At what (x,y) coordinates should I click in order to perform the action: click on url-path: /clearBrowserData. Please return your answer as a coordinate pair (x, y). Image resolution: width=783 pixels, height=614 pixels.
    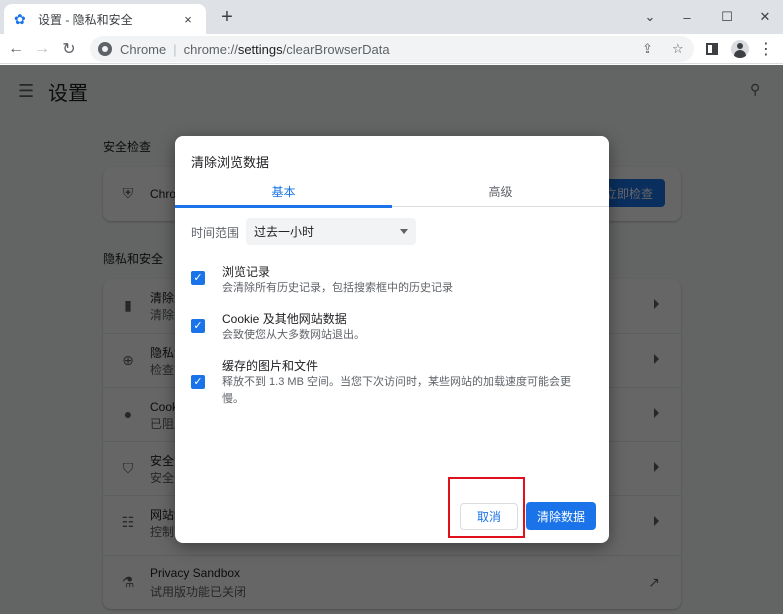
    Looking at the image, I should click on (336, 49).